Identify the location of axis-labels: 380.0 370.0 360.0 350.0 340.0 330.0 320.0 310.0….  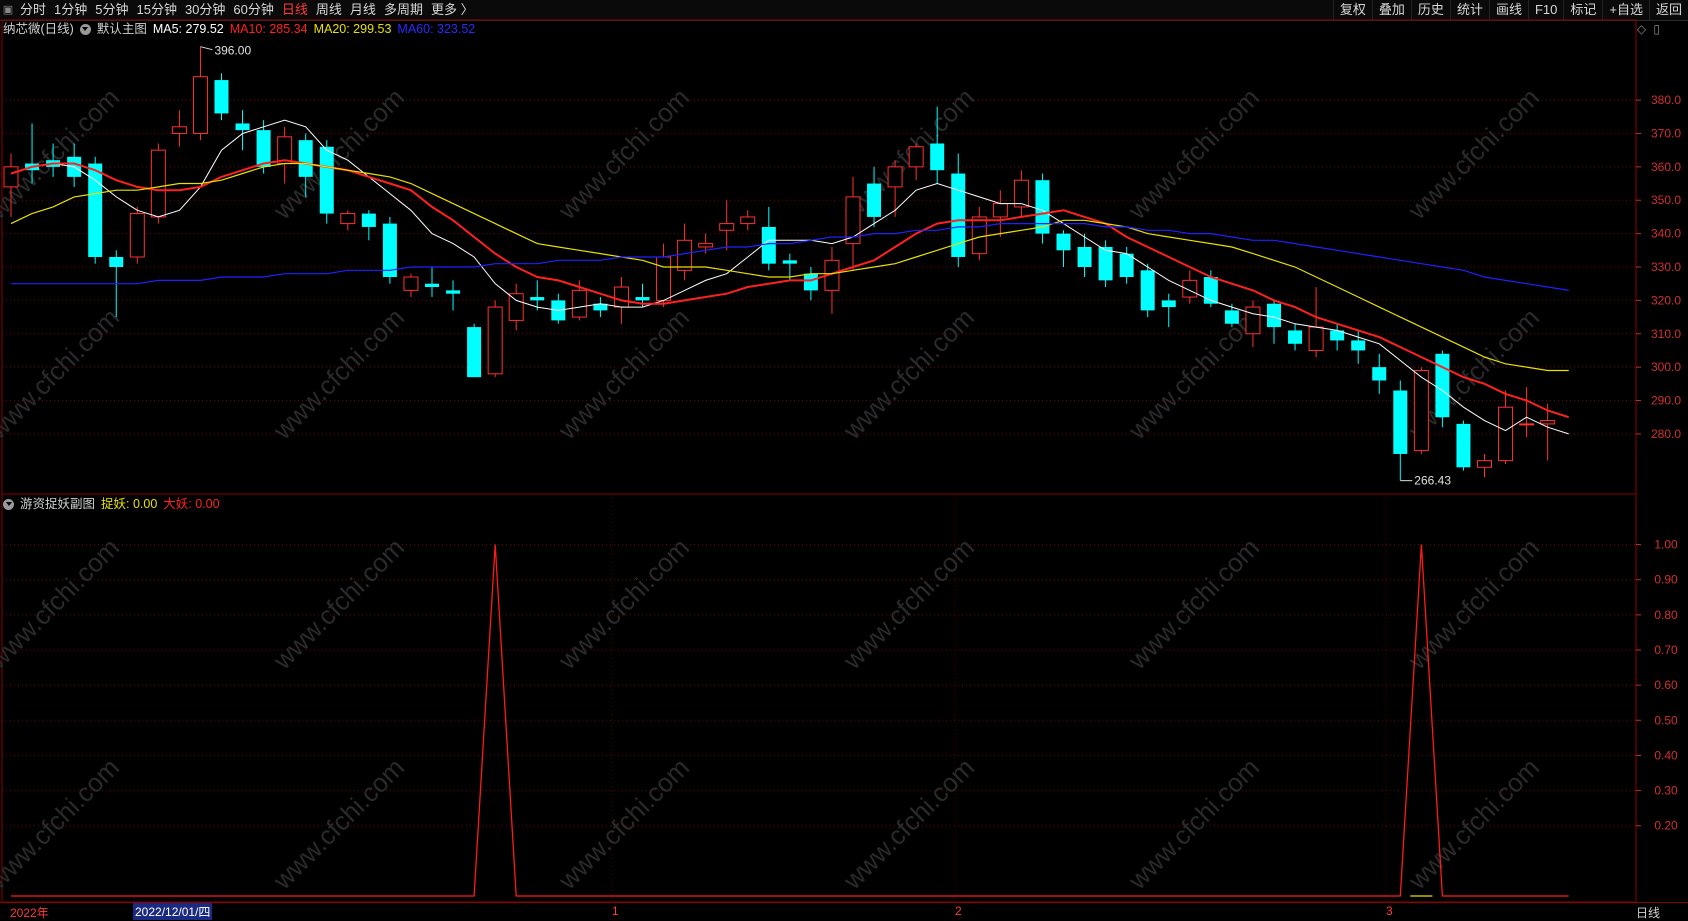
(1658, 463).